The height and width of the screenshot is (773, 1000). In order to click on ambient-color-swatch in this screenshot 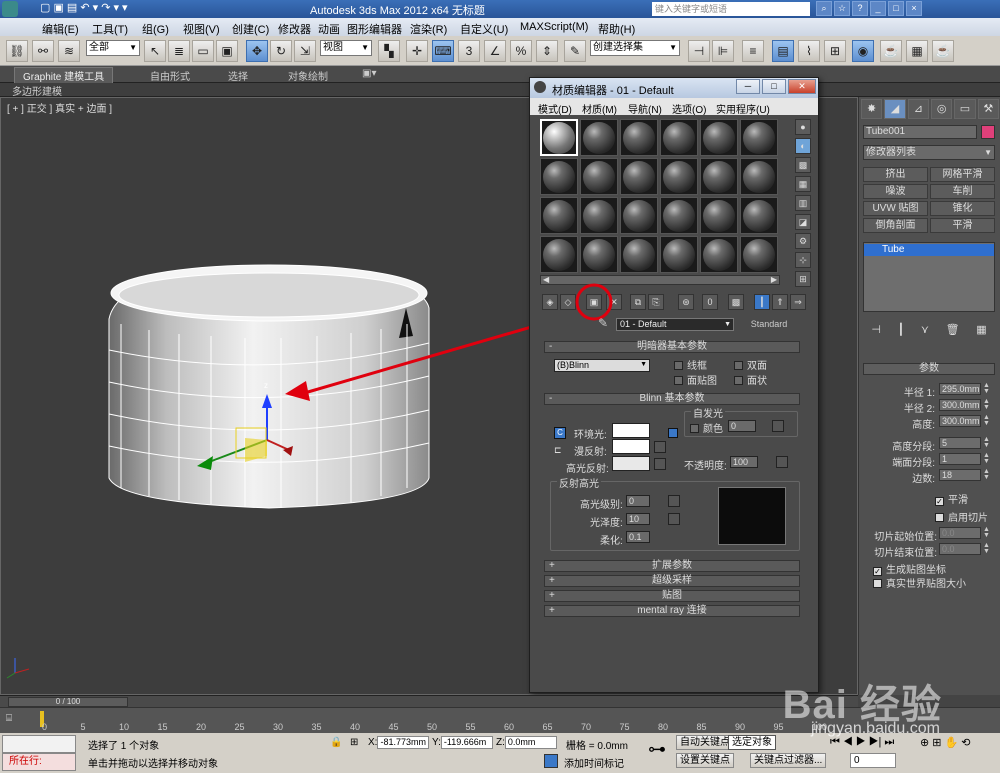, I will do `click(631, 430)`.